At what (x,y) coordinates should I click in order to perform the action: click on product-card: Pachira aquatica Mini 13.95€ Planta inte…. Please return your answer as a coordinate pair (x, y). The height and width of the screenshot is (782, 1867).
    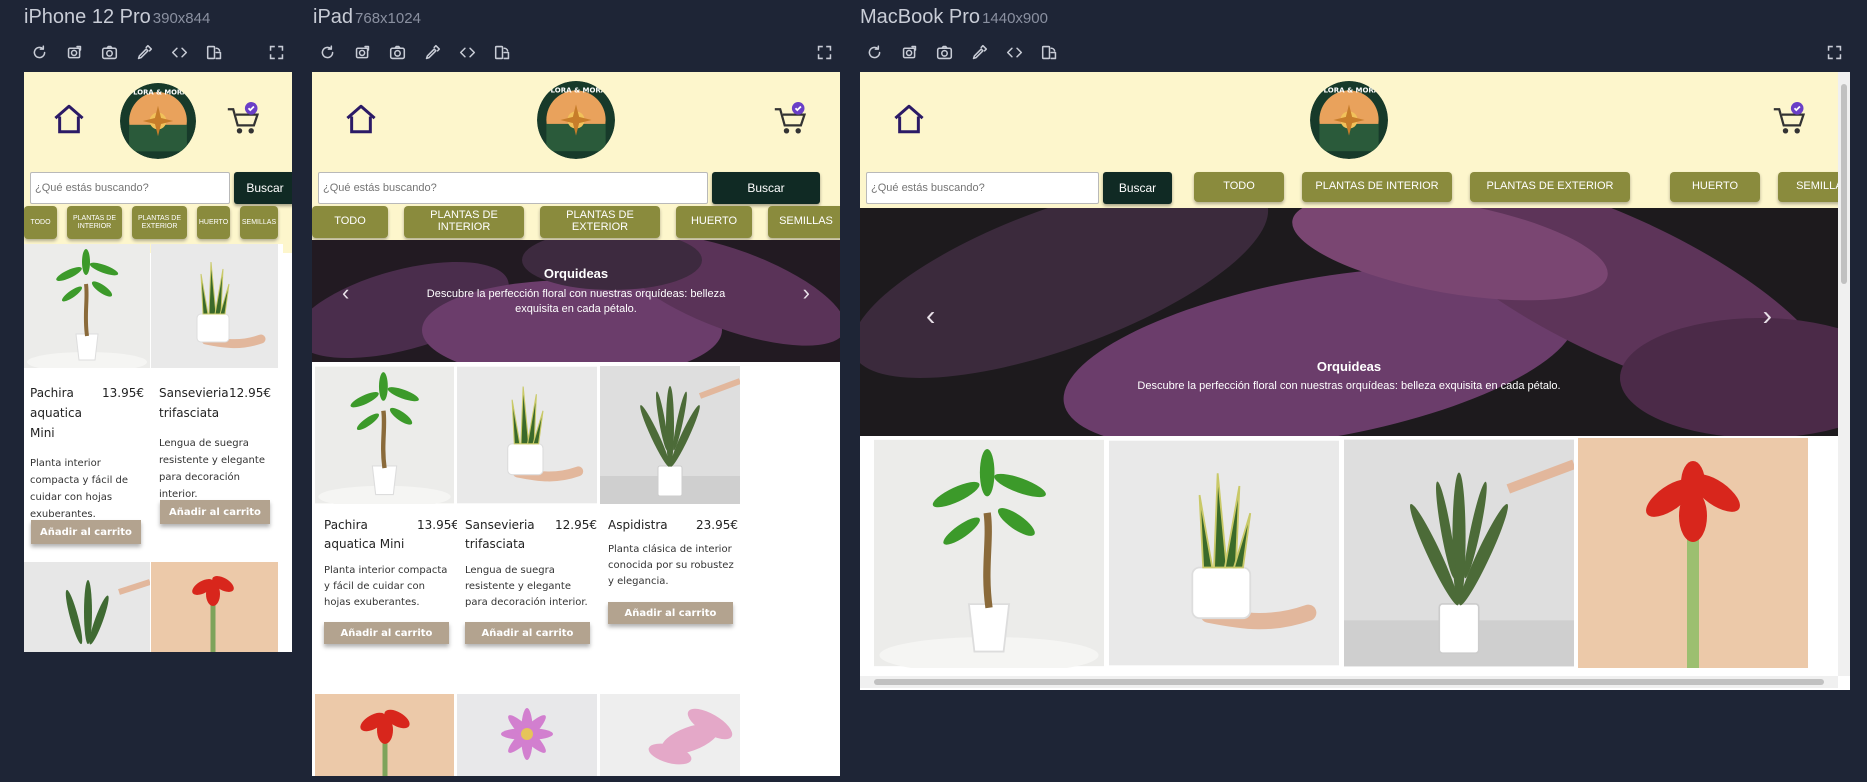
    Looking at the image, I should click on (385, 511).